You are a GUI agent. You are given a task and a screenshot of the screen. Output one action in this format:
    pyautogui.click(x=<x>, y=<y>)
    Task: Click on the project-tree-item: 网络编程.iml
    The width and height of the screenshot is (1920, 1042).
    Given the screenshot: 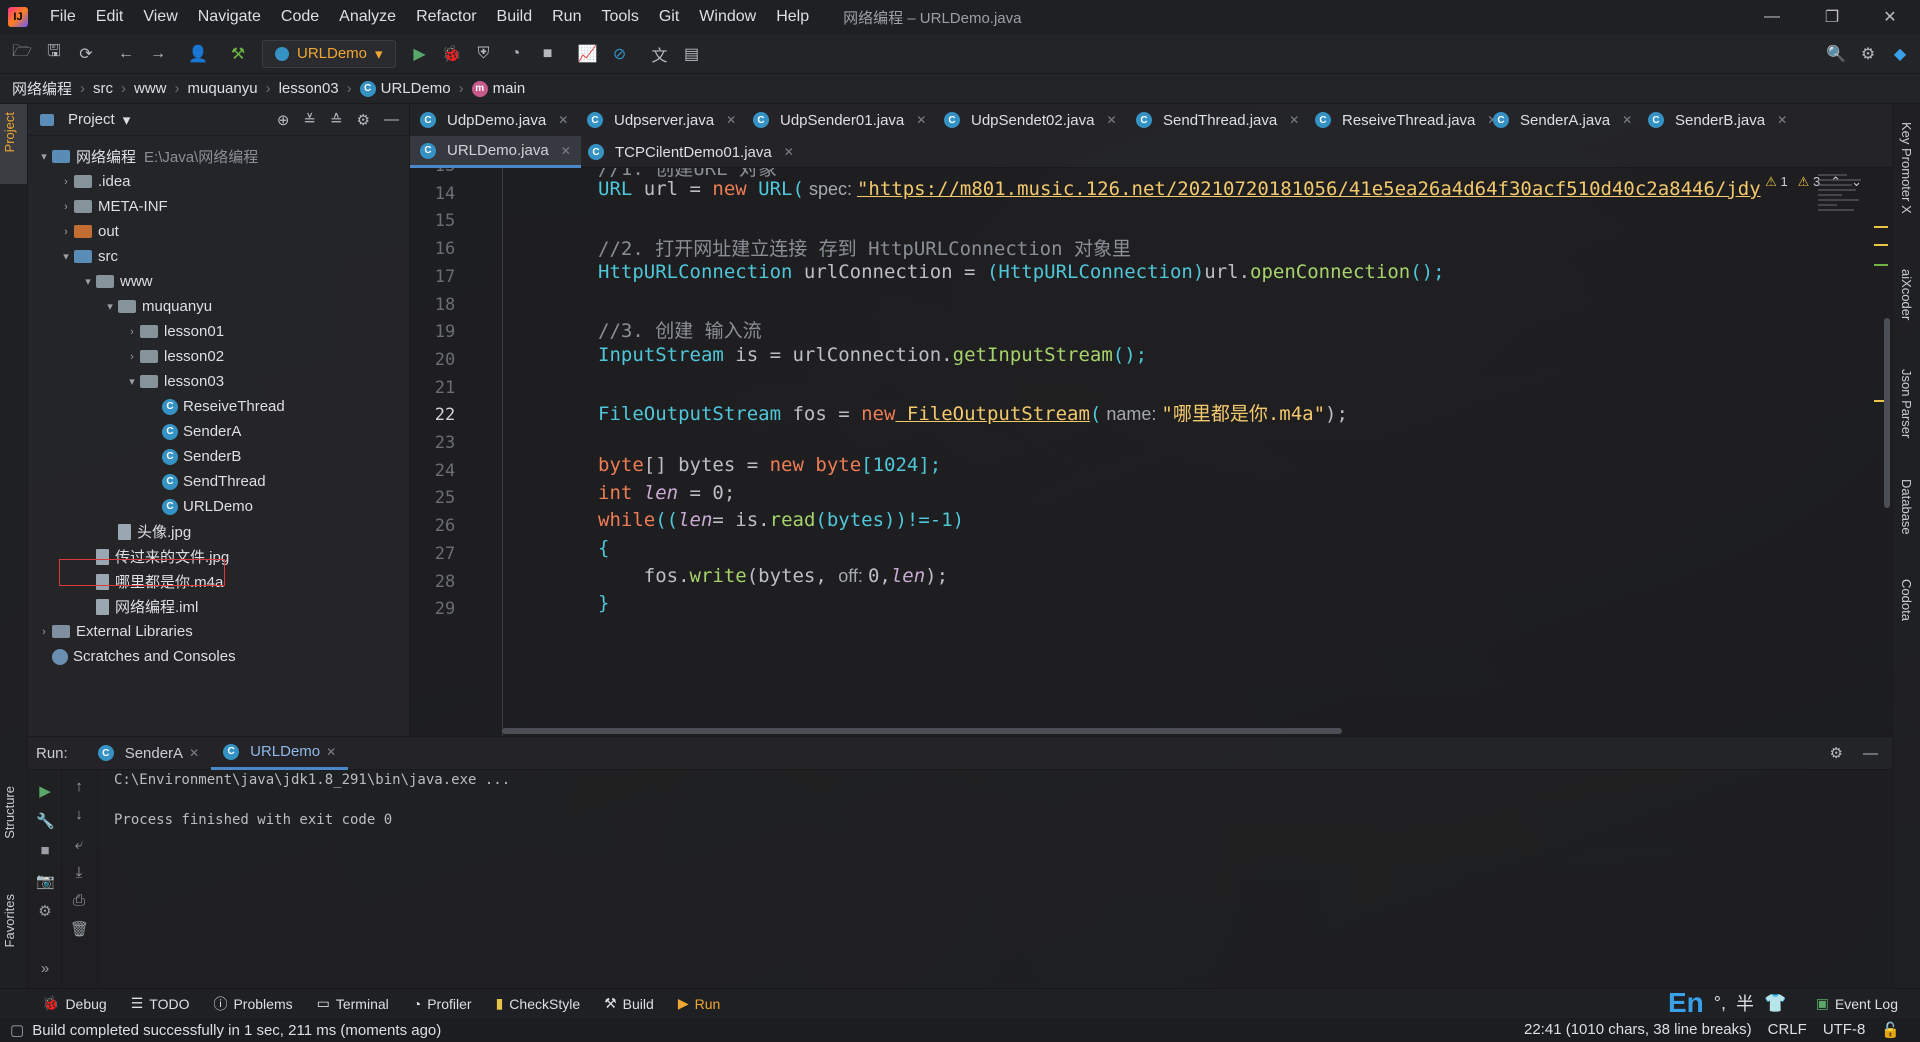 What is the action you would take?
    pyautogui.click(x=139, y=606)
    